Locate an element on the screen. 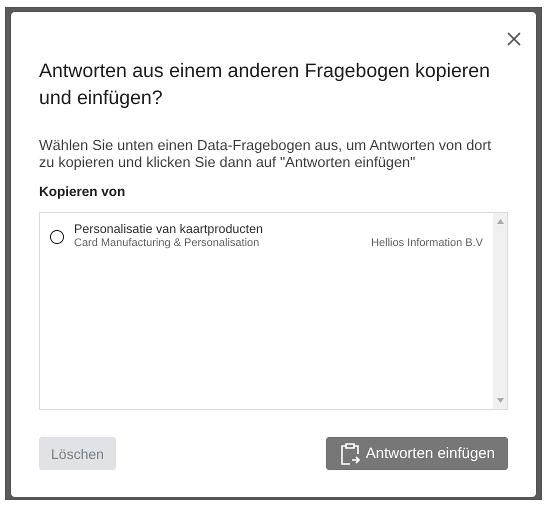  description-text: Wählen Sie unten einen Data-Fragebogen aus, um Antworten von dort zu kopieren und klicken Sie dann auf "Antworten einfügen" is located at coordinates (265, 155).